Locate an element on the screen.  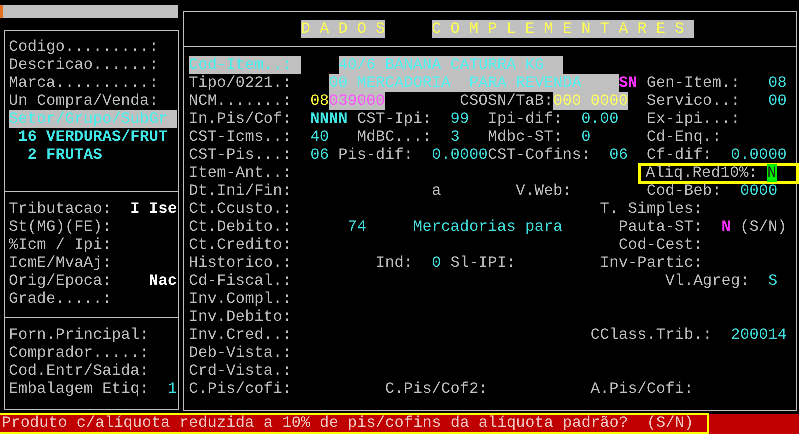
field-label: C.Pis/Cof2: is located at coordinates (436, 389).